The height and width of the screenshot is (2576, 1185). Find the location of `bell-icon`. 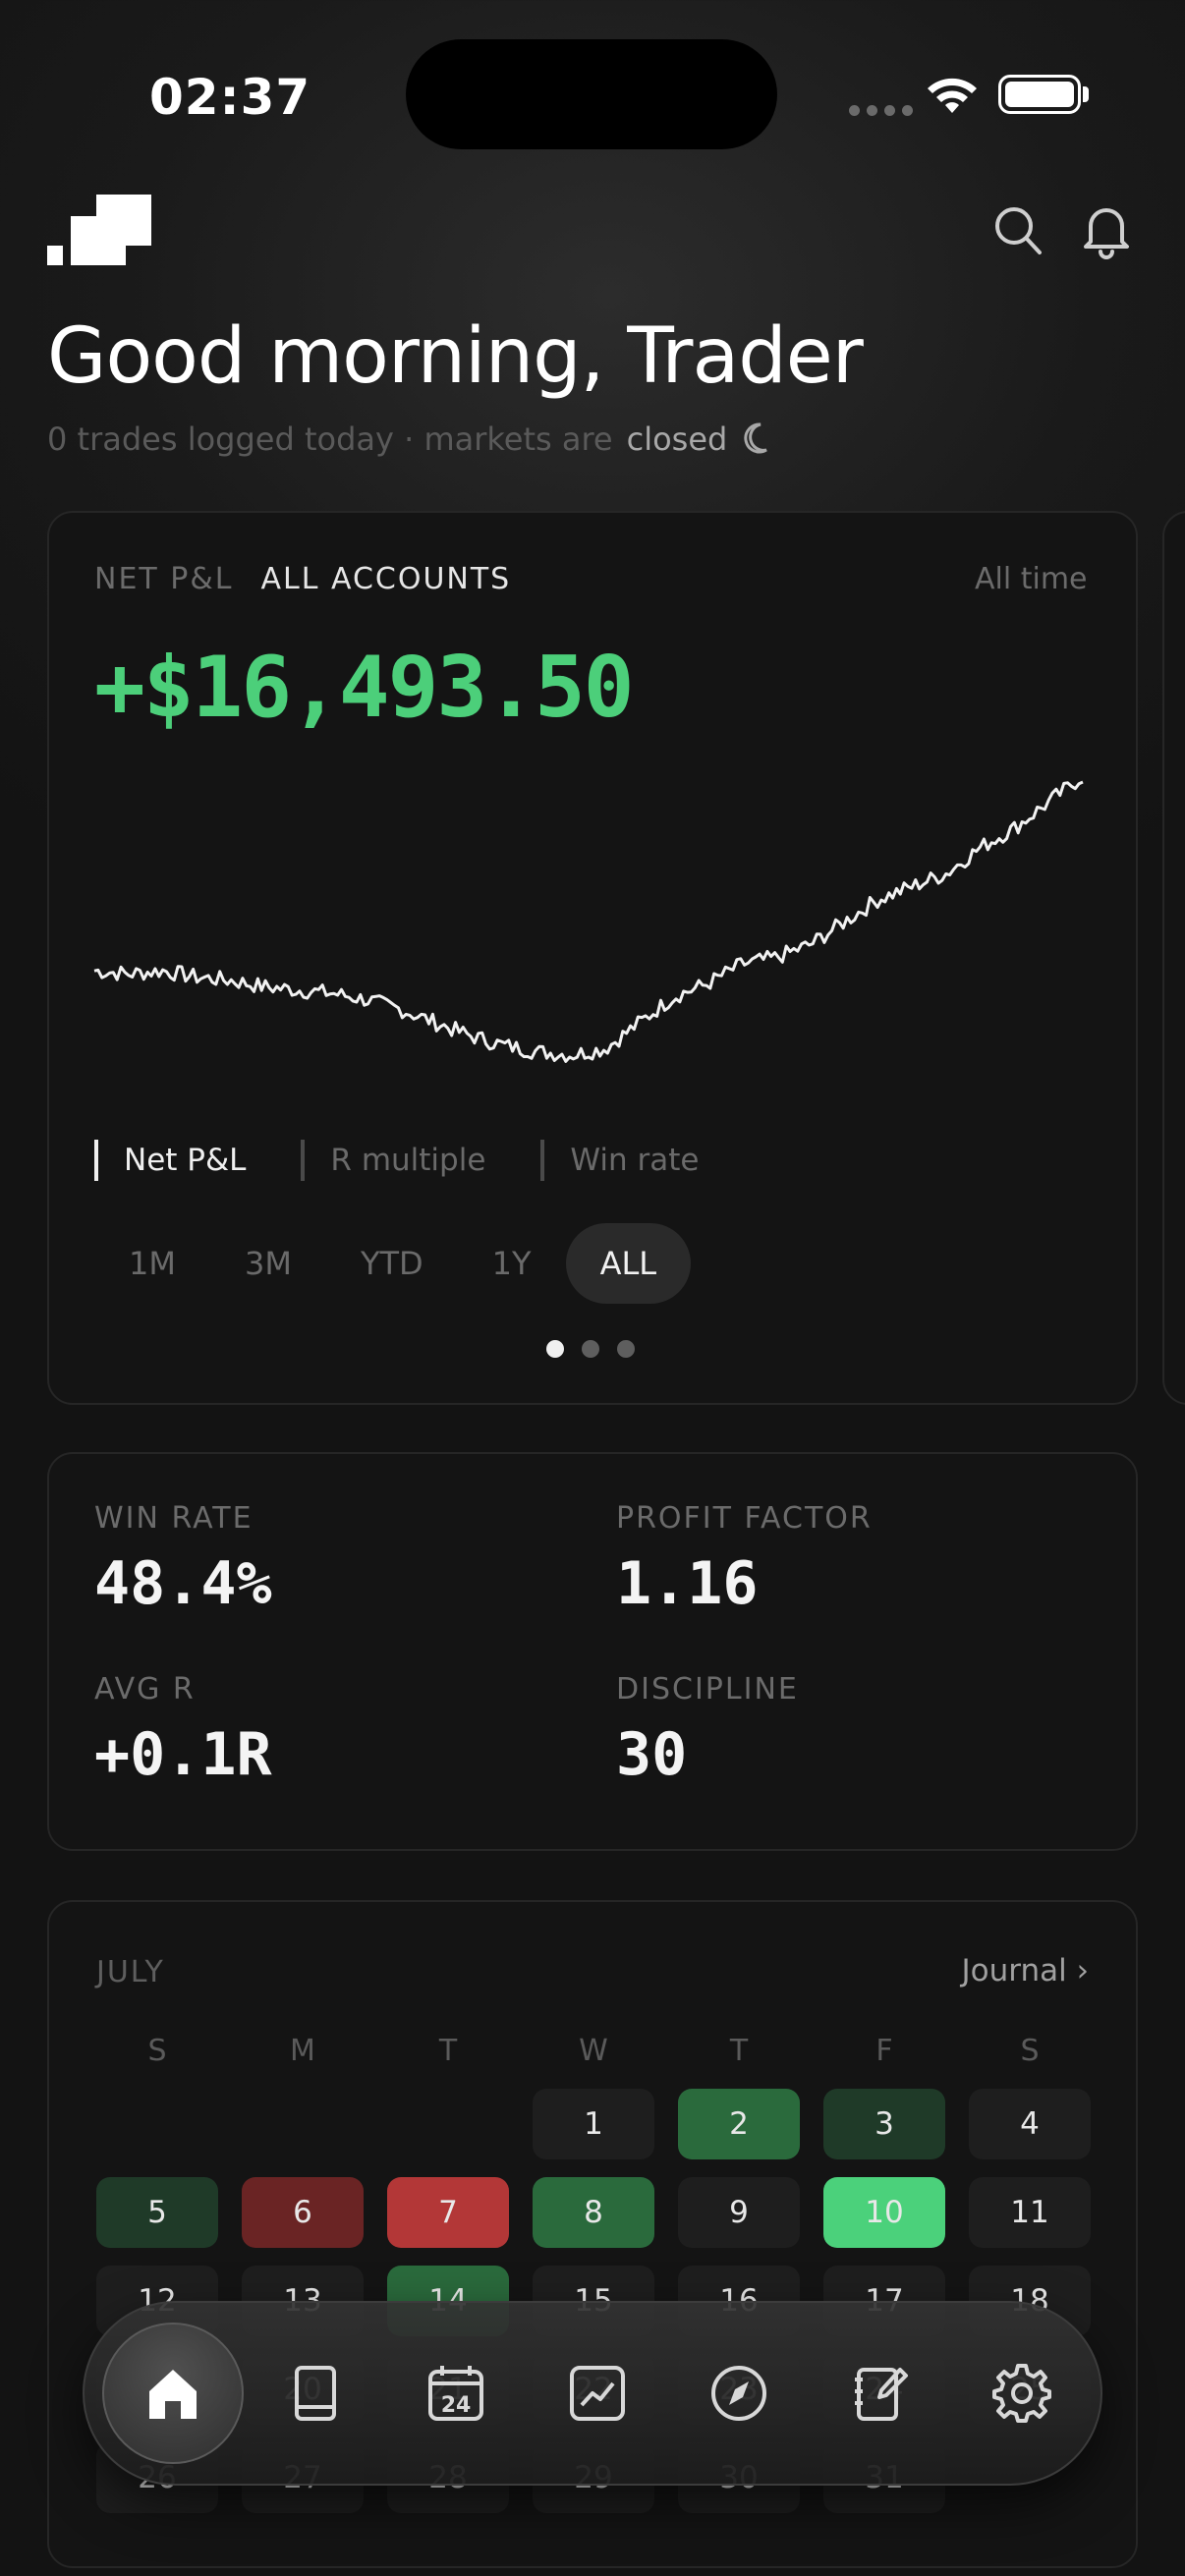

bell-icon is located at coordinates (1107, 229).